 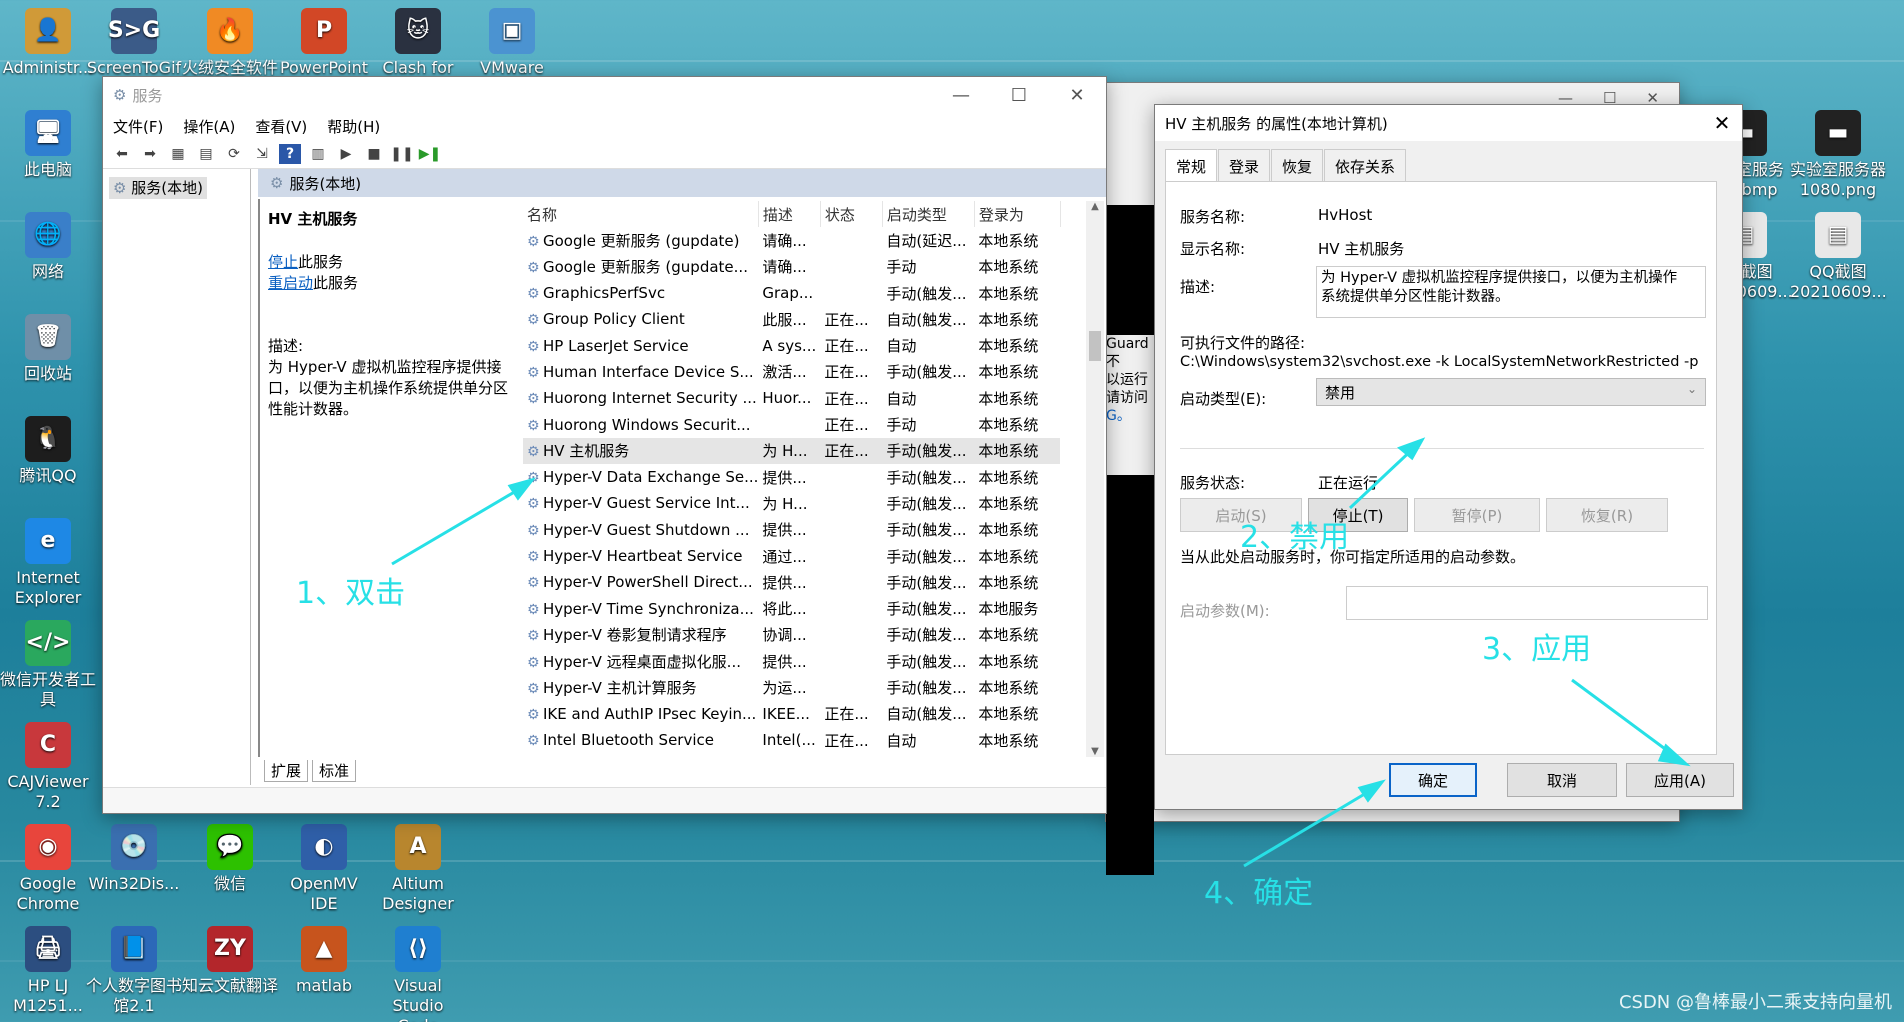 What do you see at coordinates (1259, 893) in the screenshot?
I see `annotation-step4: 4、确定` at bounding box center [1259, 893].